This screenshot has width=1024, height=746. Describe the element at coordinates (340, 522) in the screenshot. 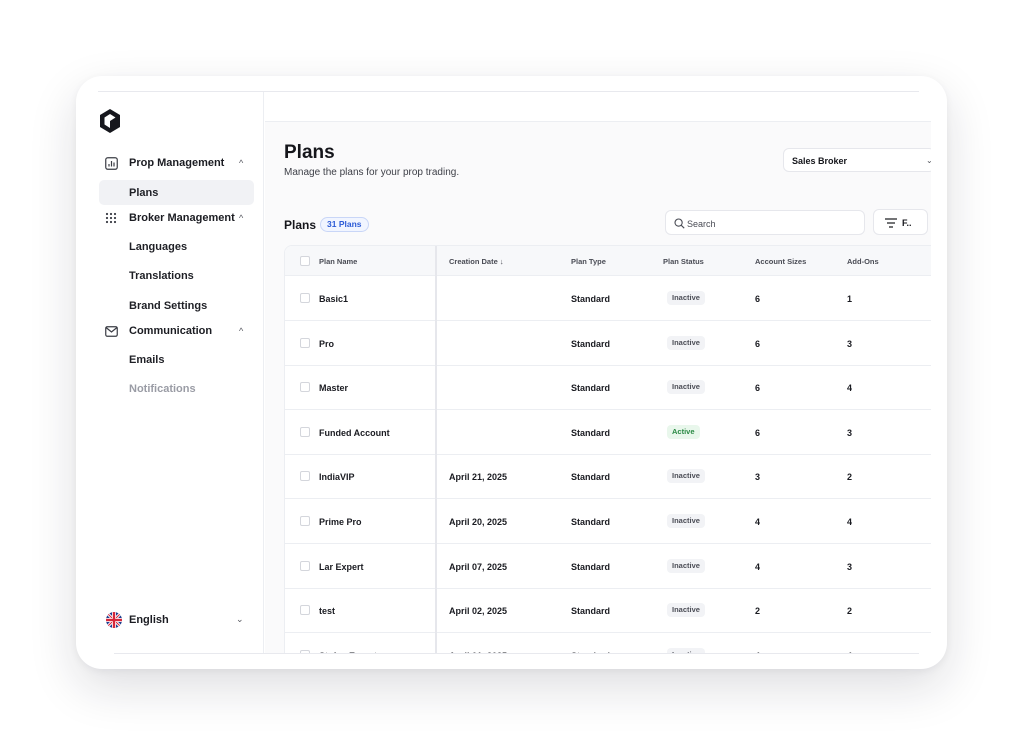

I see `plan-name-cell: Prime Pro` at that location.